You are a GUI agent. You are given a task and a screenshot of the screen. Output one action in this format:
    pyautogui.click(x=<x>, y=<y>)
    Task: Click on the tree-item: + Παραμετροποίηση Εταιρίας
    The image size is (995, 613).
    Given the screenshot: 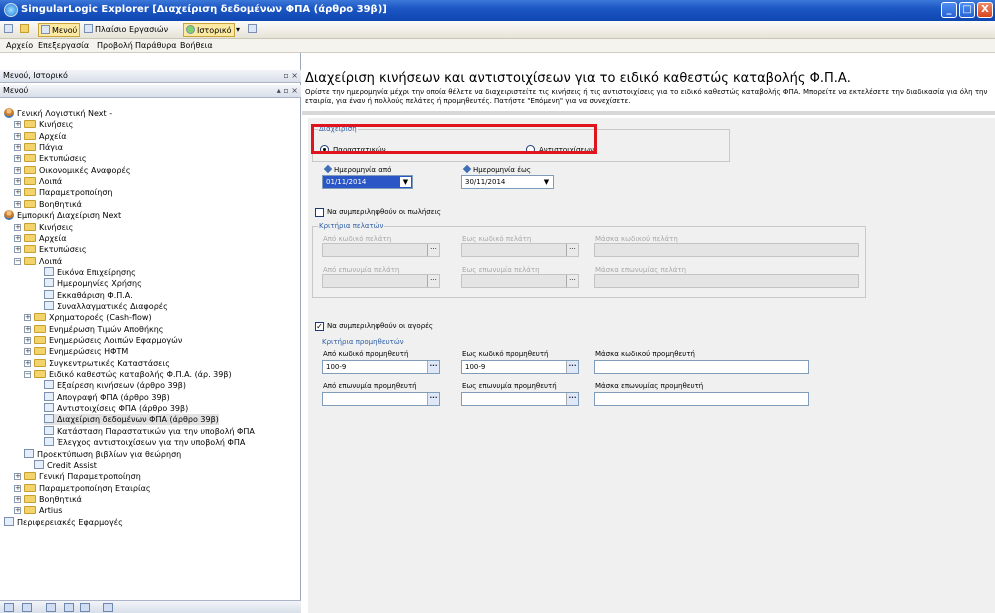 What is the action you would take?
    pyautogui.click(x=82, y=488)
    